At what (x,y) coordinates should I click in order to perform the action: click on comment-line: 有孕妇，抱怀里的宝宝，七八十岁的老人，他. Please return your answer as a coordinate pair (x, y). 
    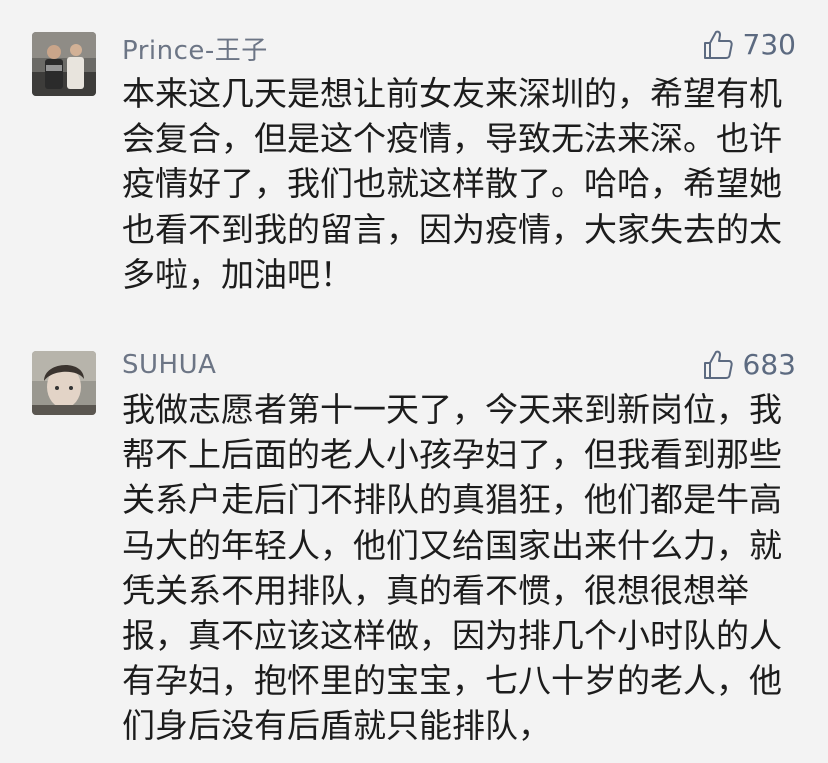
    Looking at the image, I should click on (452, 681).